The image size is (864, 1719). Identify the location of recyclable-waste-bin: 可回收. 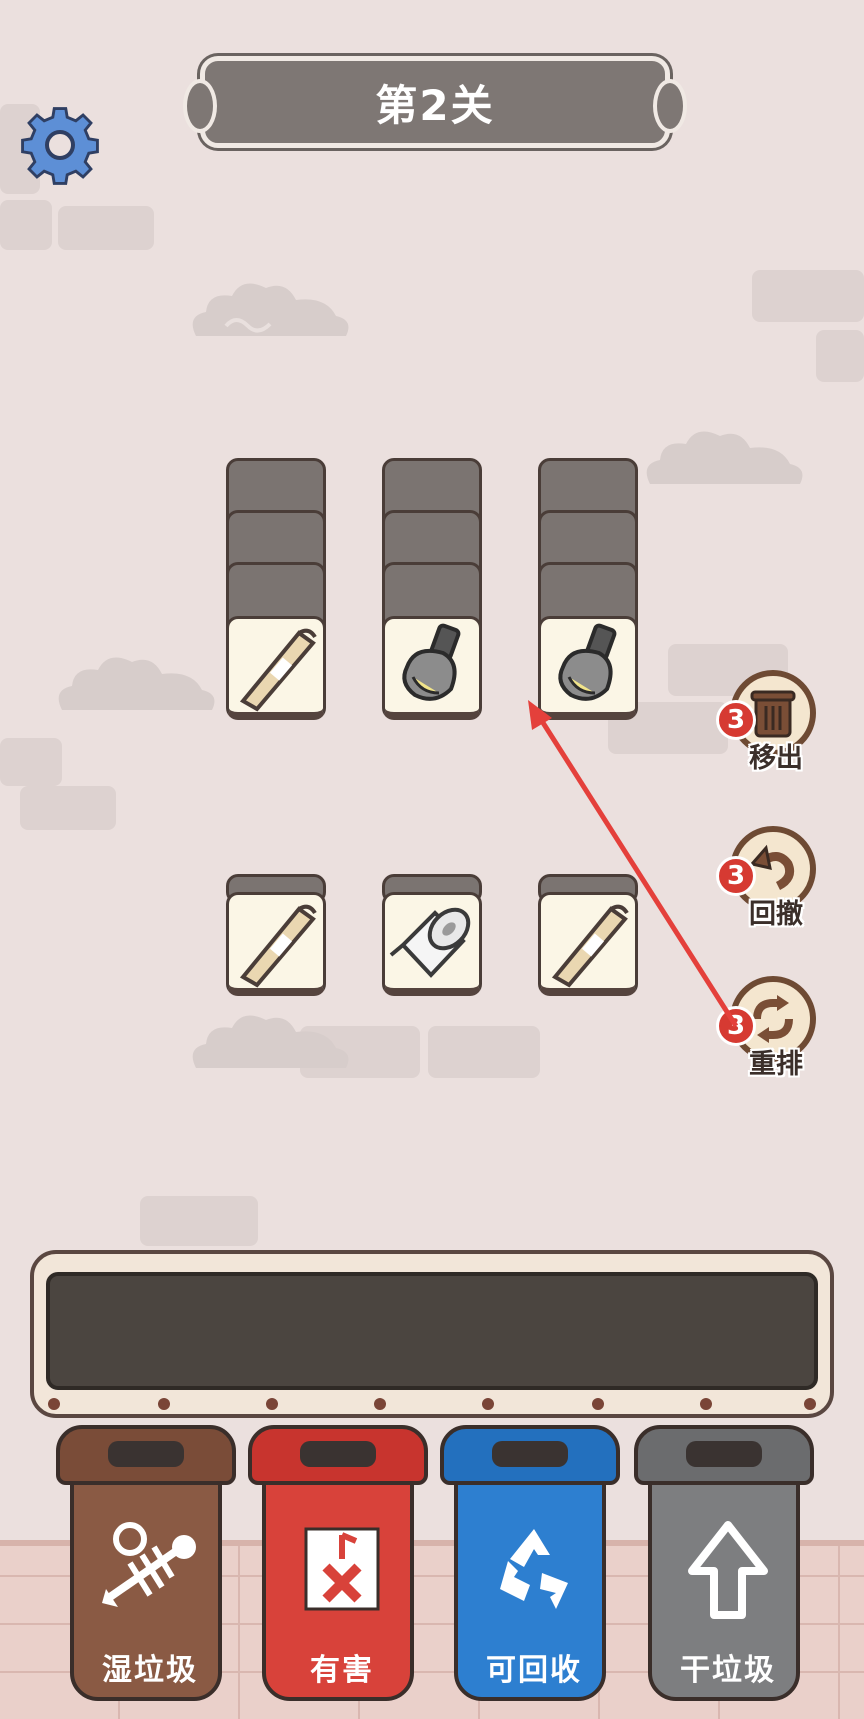
(530, 1570).